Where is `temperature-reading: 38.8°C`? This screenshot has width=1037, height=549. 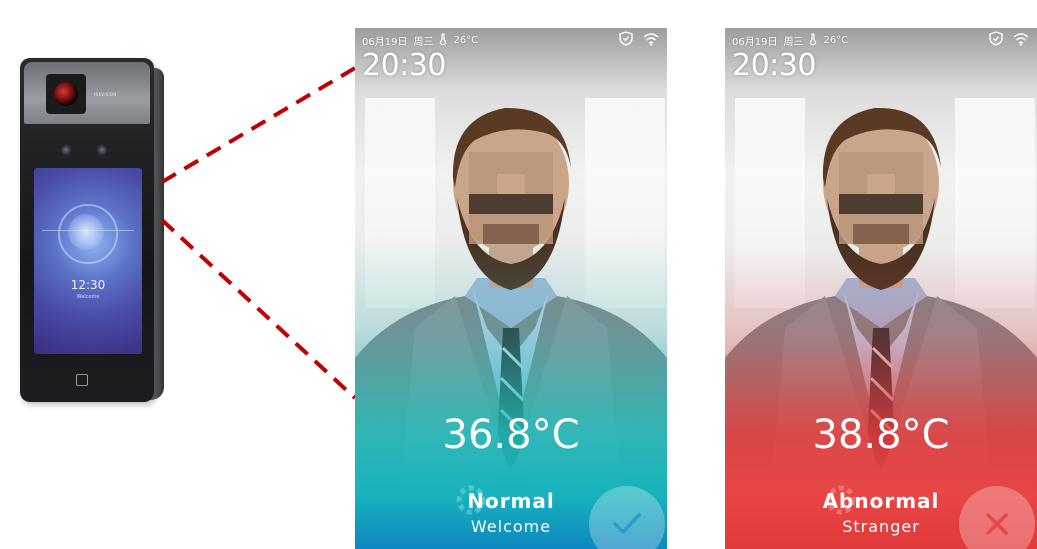
temperature-reading: 38.8°C is located at coordinates (881, 435).